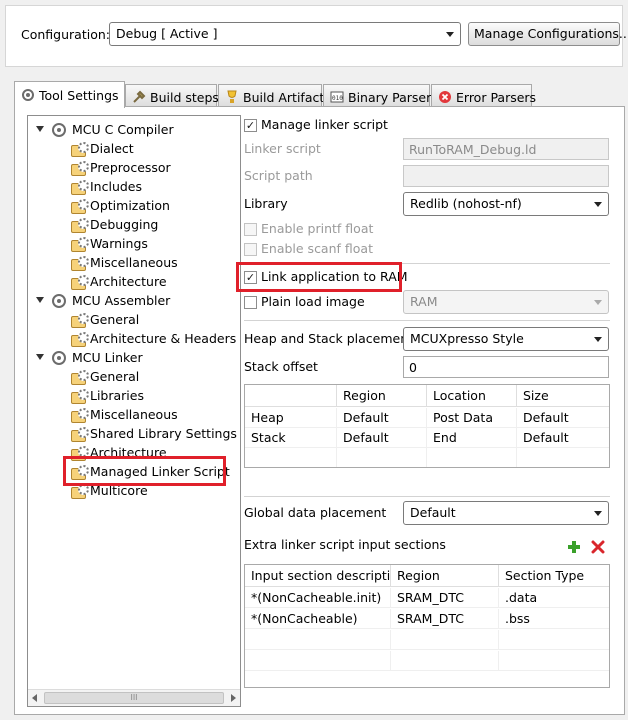  I want to click on tree-label: MCU C Compiler, so click(123, 129).